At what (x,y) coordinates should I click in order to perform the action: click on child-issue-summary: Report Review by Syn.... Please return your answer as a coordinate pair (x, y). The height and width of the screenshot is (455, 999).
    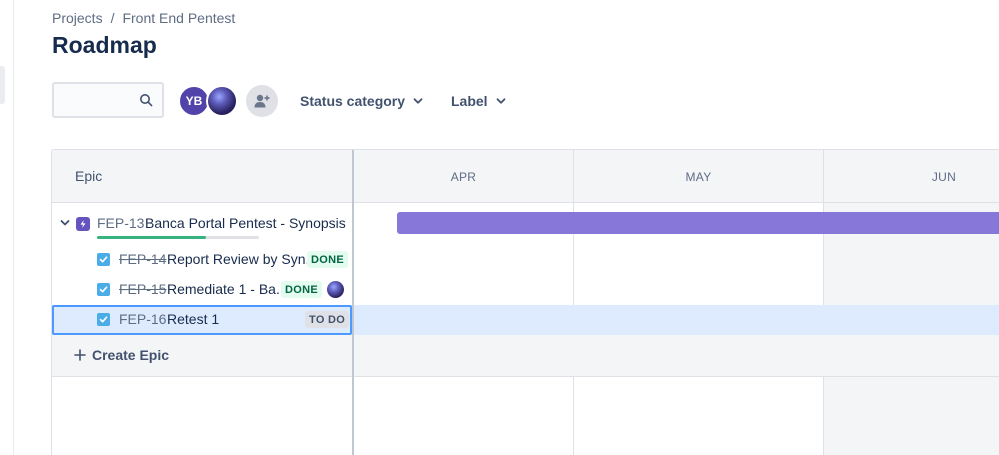
    Looking at the image, I should click on (242, 259).